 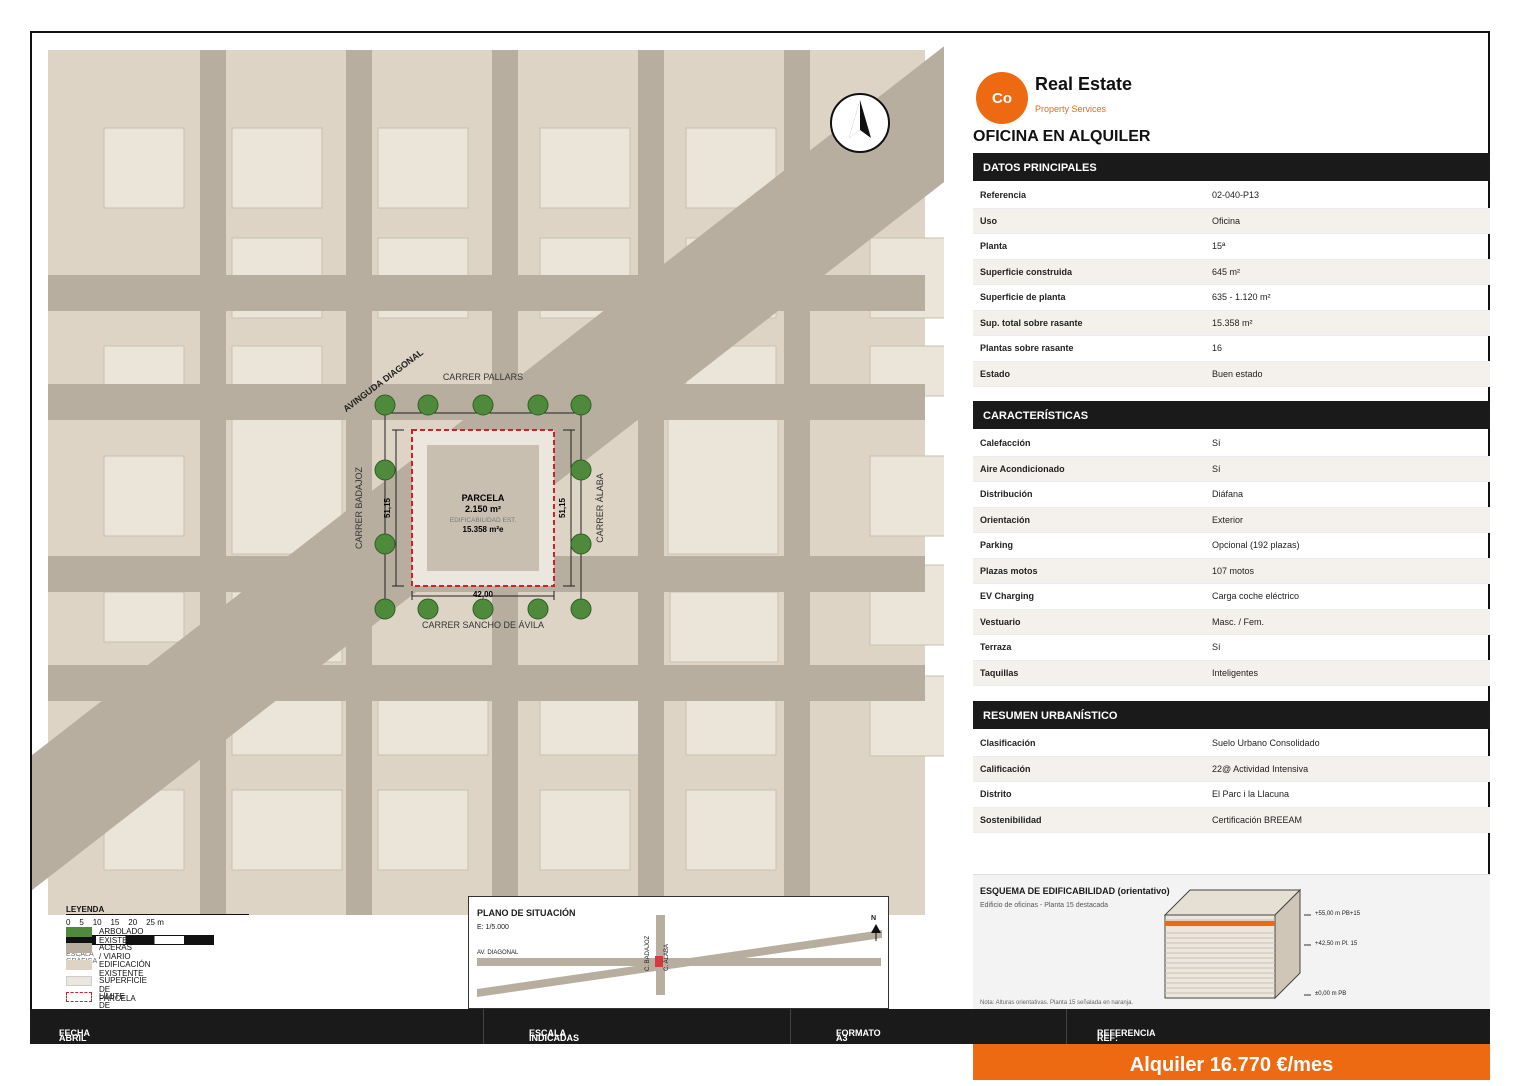 What do you see at coordinates (1231, 374) in the screenshot?
I see `table-row: Estado Buen estado` at bounding box center [1231, 374].